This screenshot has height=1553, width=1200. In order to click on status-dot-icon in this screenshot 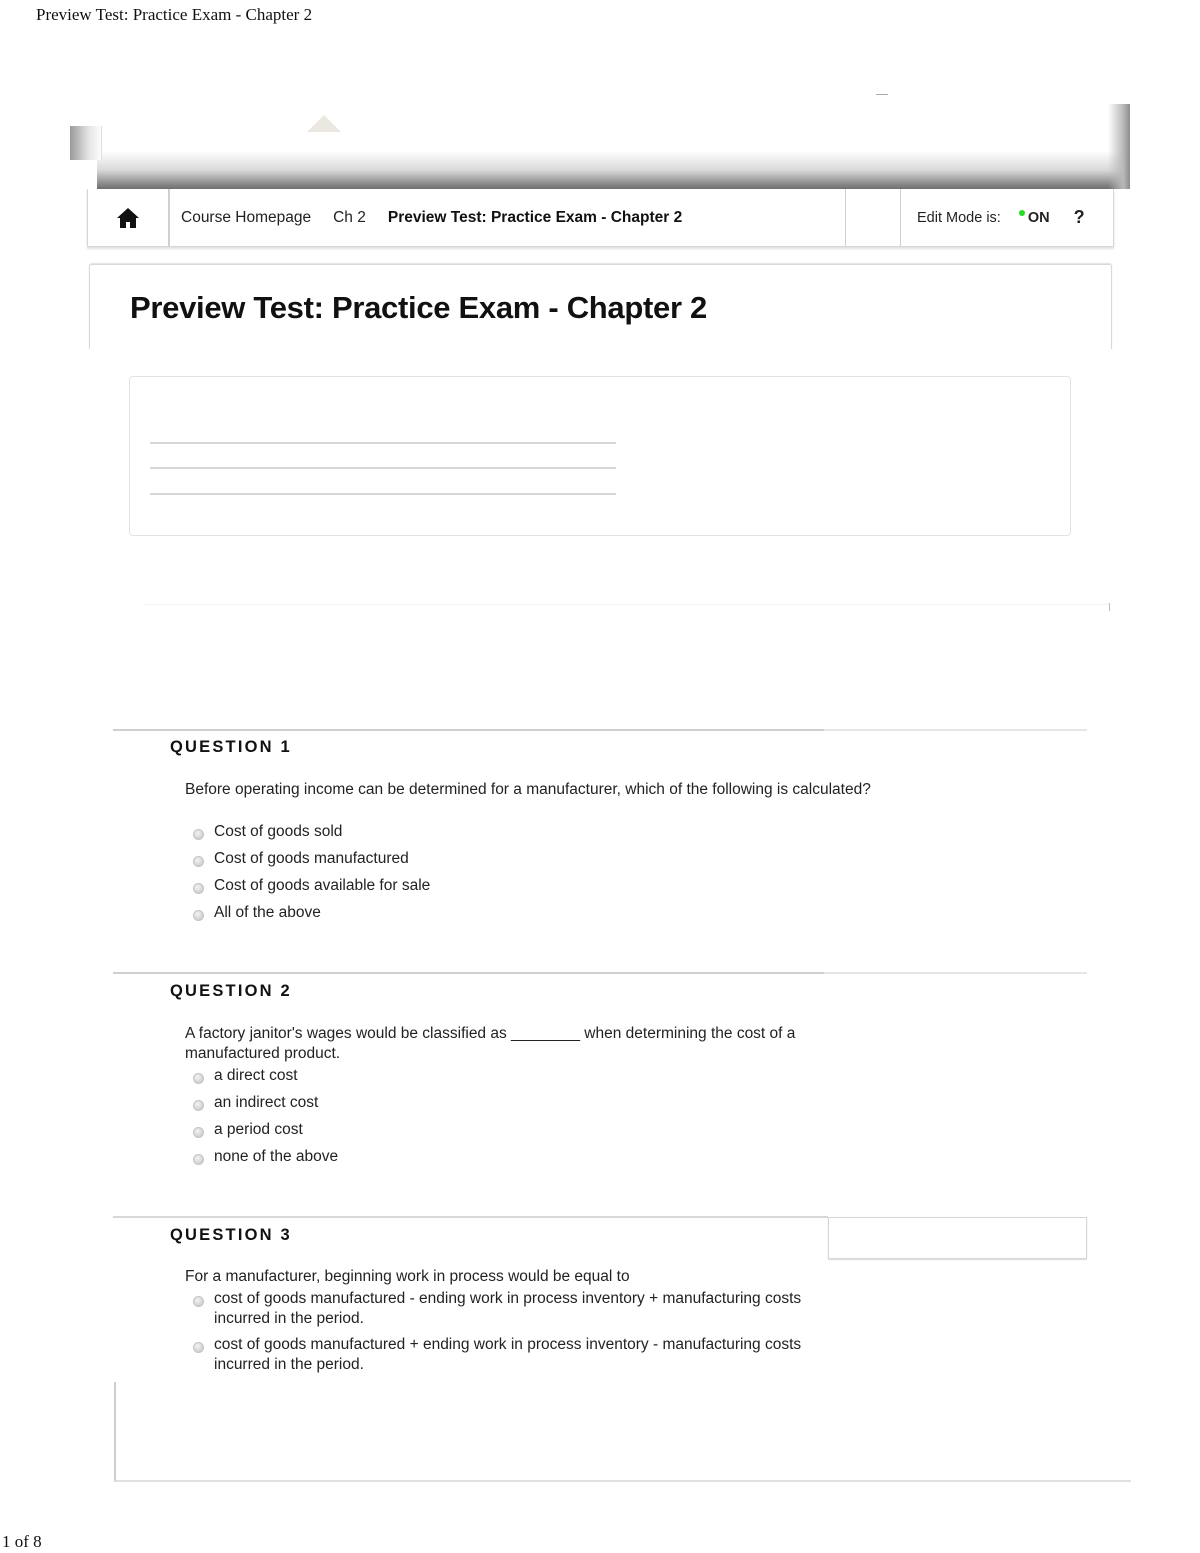, I will do `click(1021, 212)`.